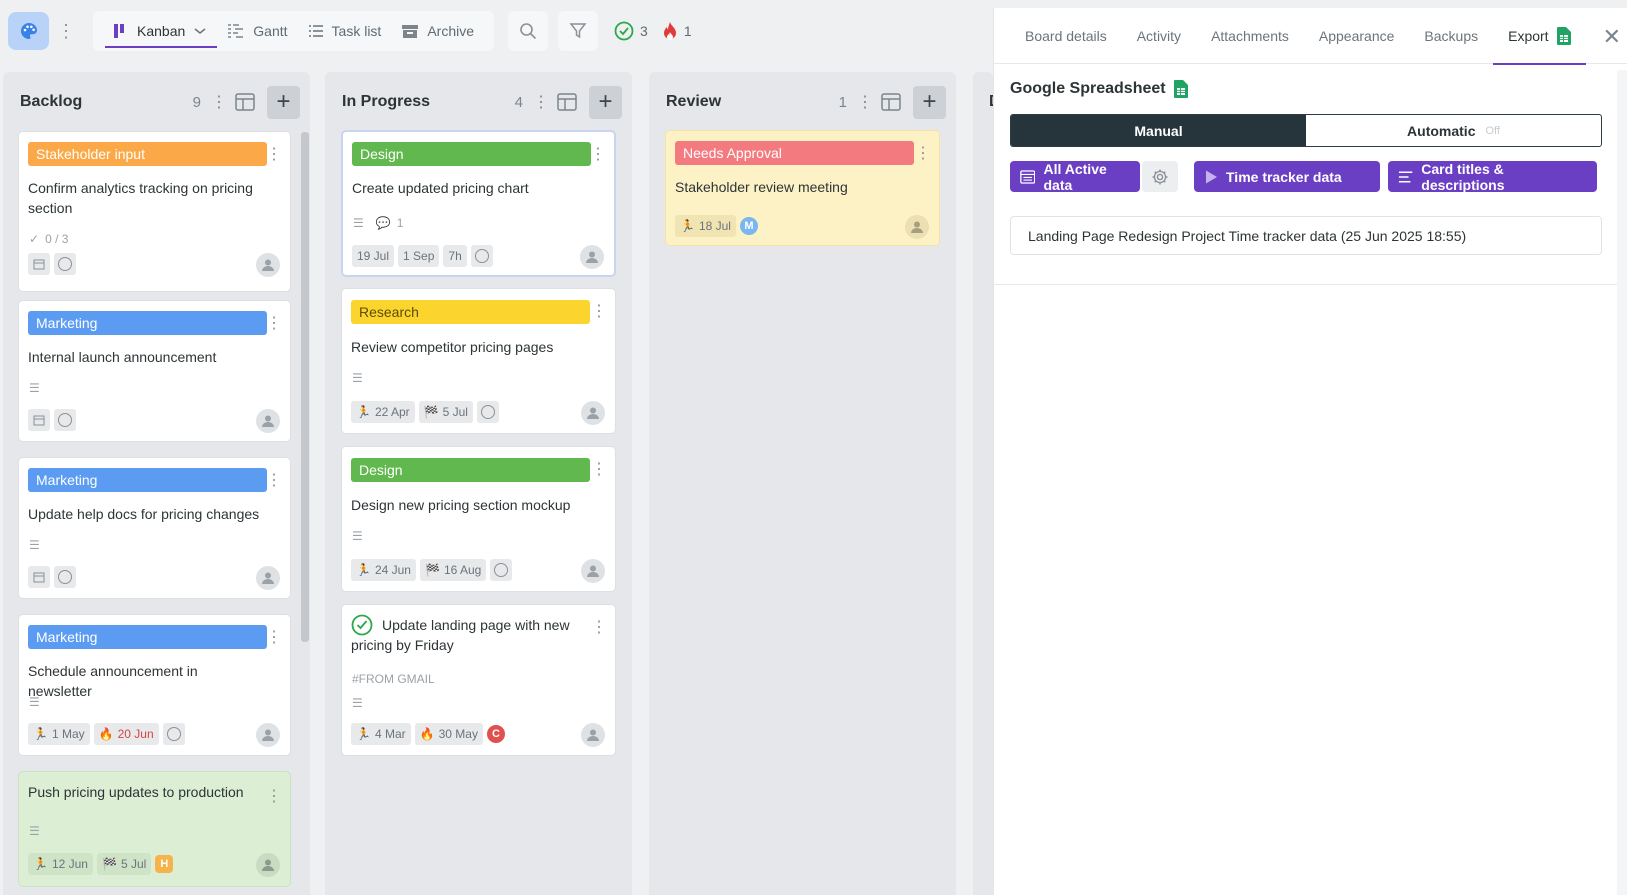 This screenshot has width=1627, height=895. I want to click on start-date-chip: 🏃 4 Mar, so click(381, 734).